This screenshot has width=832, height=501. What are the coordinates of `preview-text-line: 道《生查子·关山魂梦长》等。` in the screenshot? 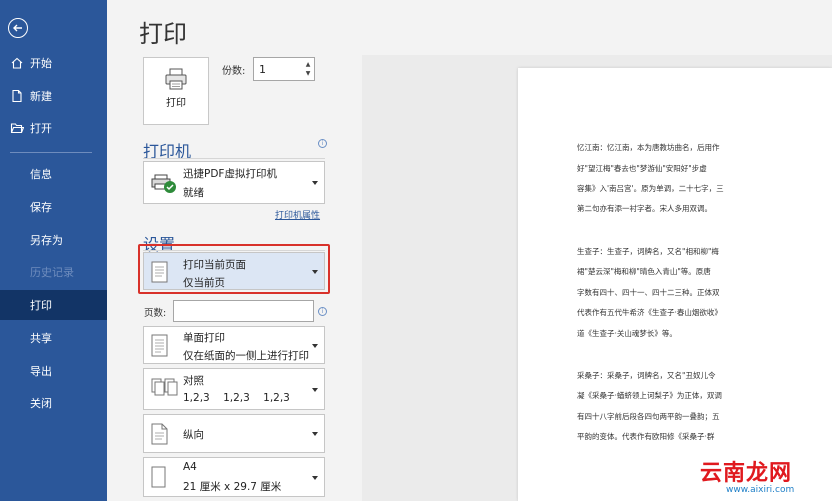 It's located at (627, 333).